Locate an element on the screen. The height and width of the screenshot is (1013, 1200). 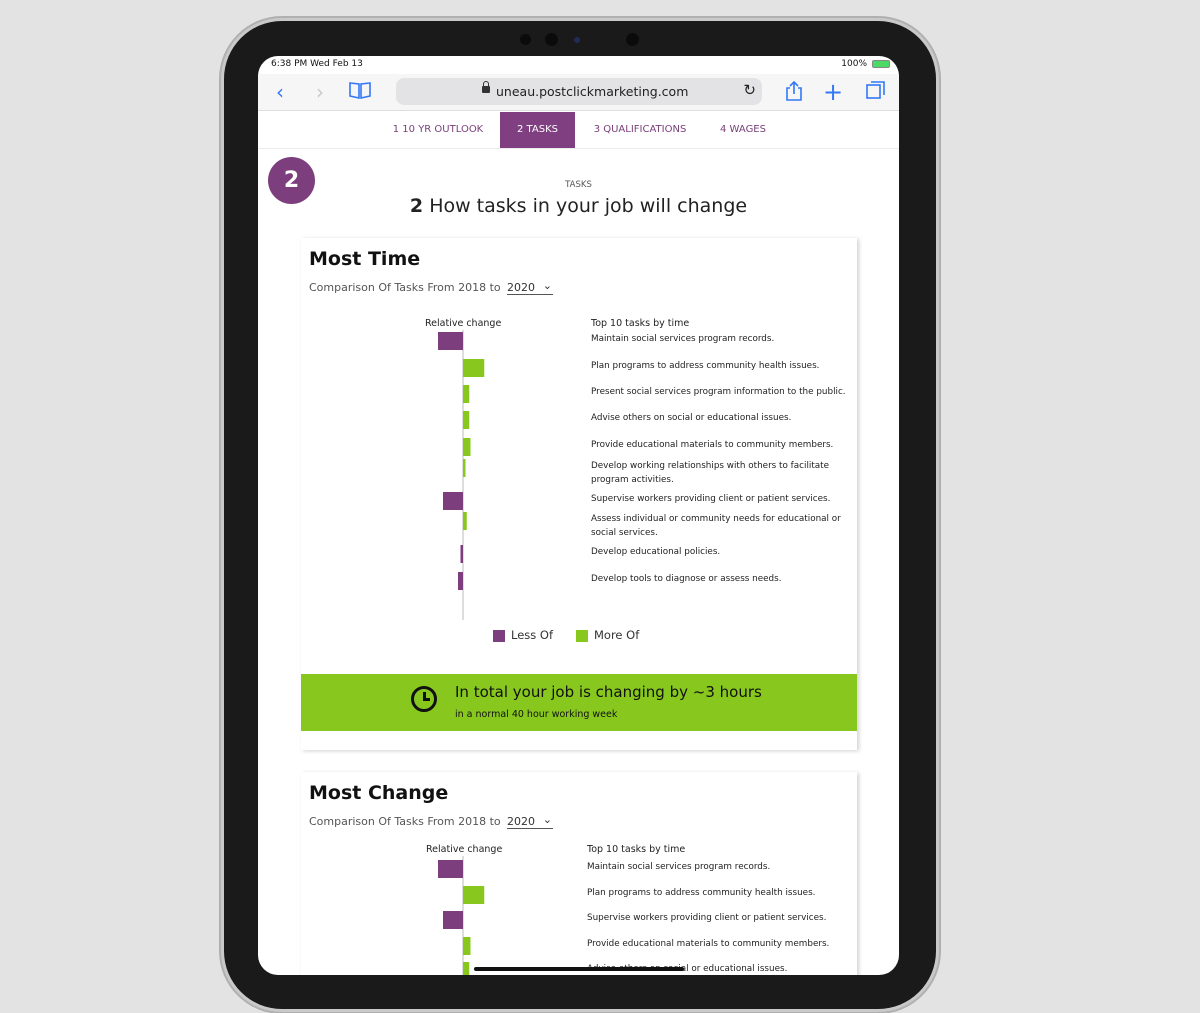
reload-icon: ↻ is located at coordinates (749, 90).